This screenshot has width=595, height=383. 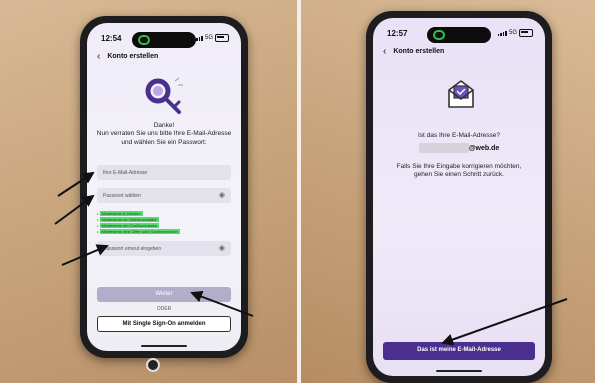 What do you see at coordinates (74, 209) in the screenshot?
I see `arrow-to-password-field` at bounding box center [74, 209].